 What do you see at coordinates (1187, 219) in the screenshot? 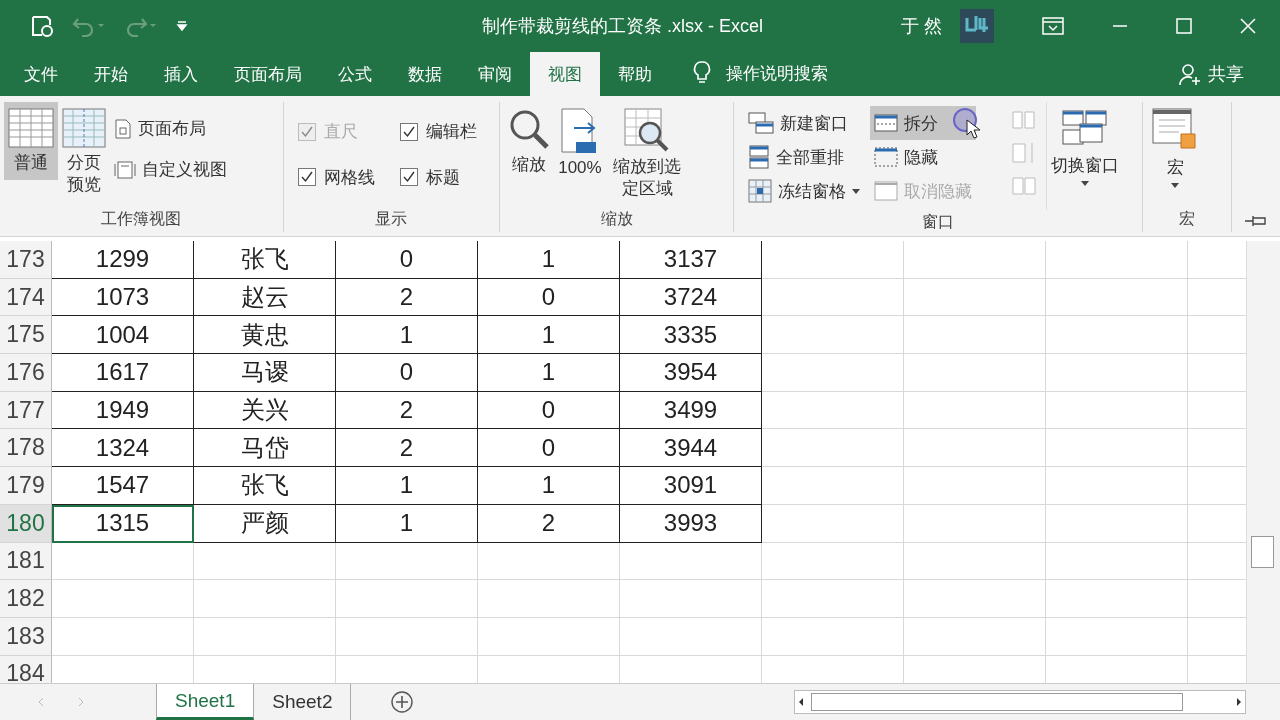
I see `group-label: 宏` at bounding box center [1187, 219].